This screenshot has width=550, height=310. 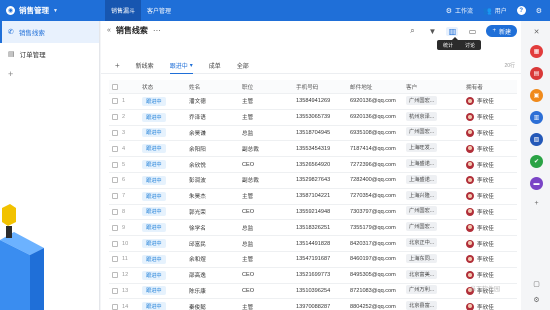 I want to click on help-icon: ?, so click(x=521, y=10).